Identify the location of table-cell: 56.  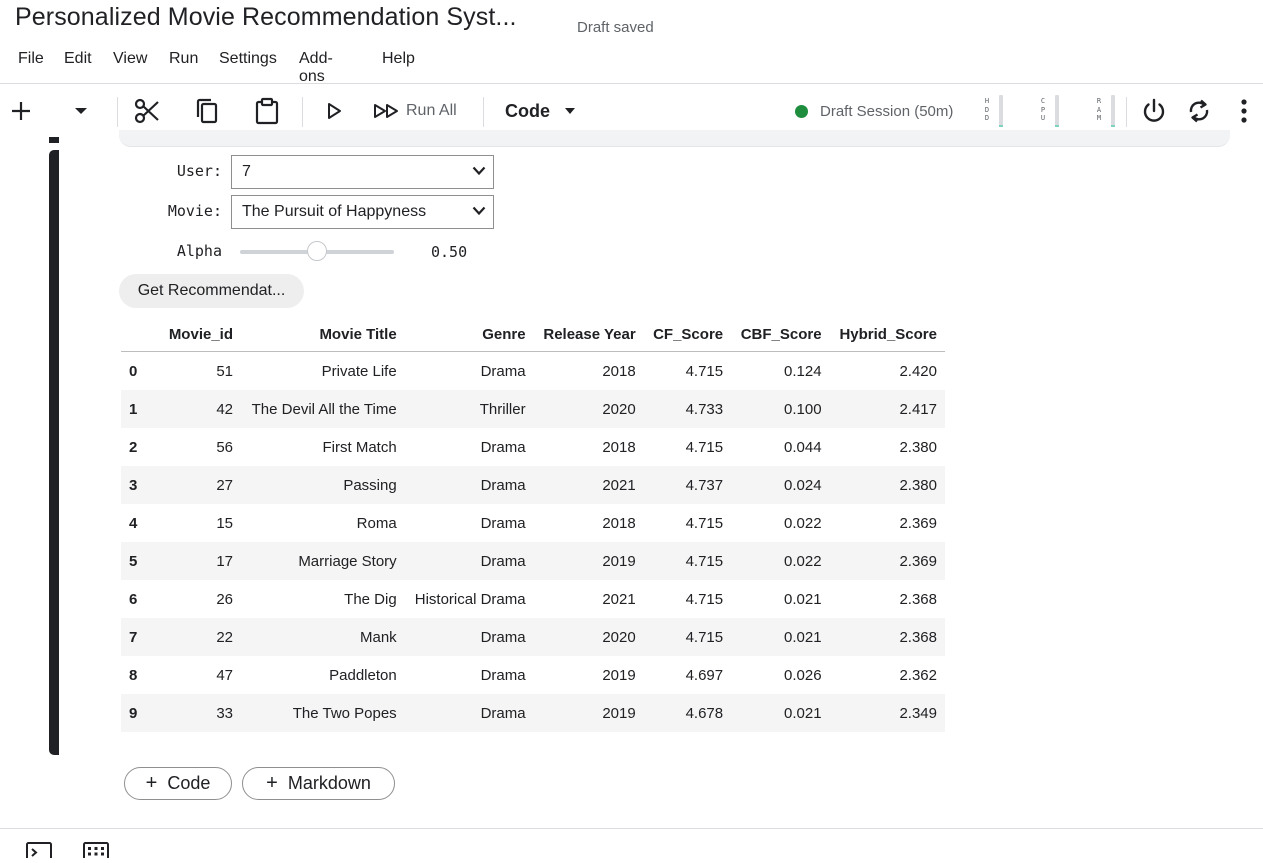
(224, 447).